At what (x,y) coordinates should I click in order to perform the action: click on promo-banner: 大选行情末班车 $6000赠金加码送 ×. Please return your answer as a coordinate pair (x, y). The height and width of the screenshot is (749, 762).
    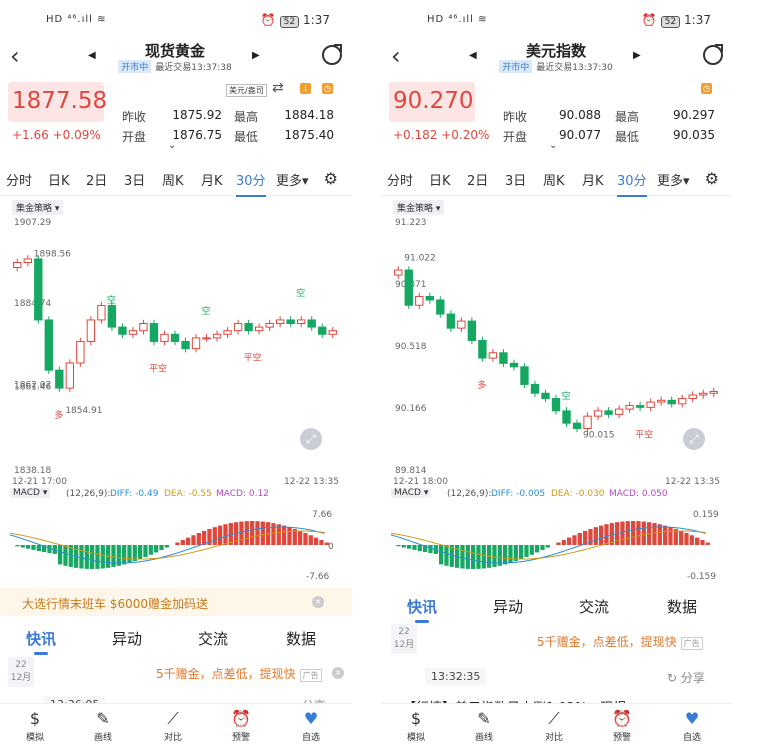
    Looking at the image, I should click on (176, 602).